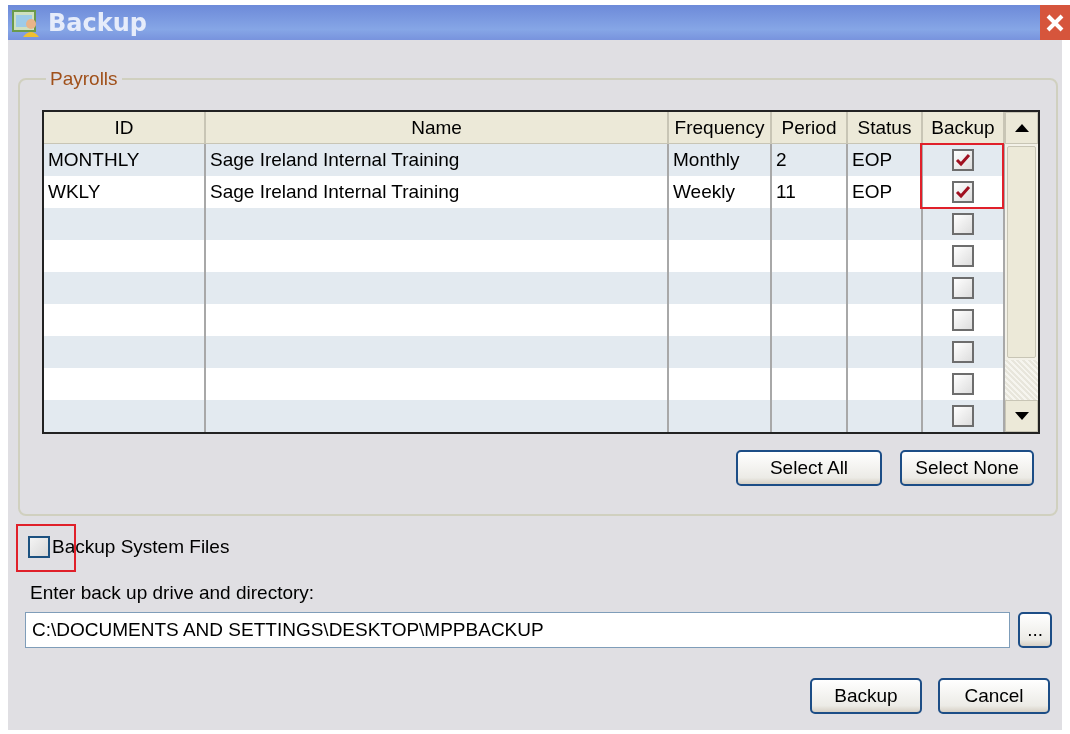 The width and height of the screenshot is (1070, 734). I want to click on table-cell: 2, so click(809, 159).